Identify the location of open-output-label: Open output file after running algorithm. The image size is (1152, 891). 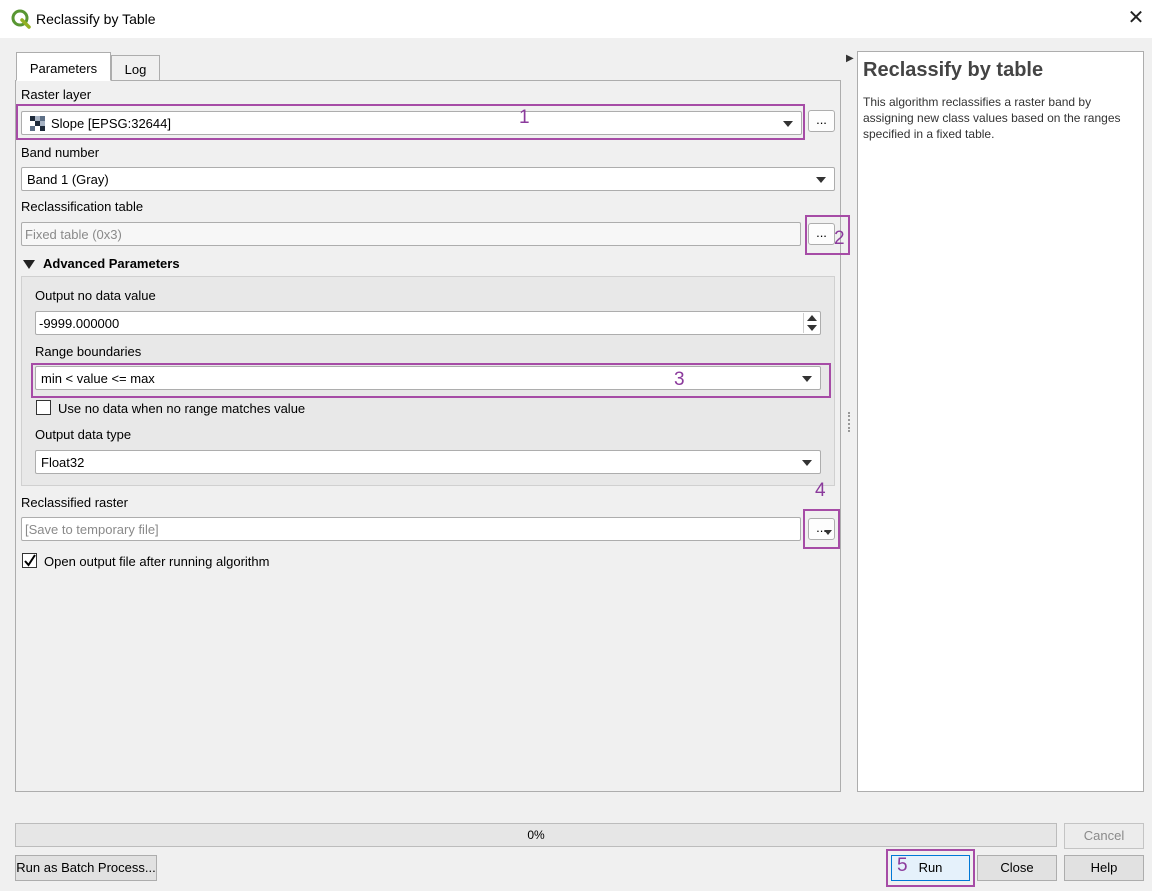
(157, 561).